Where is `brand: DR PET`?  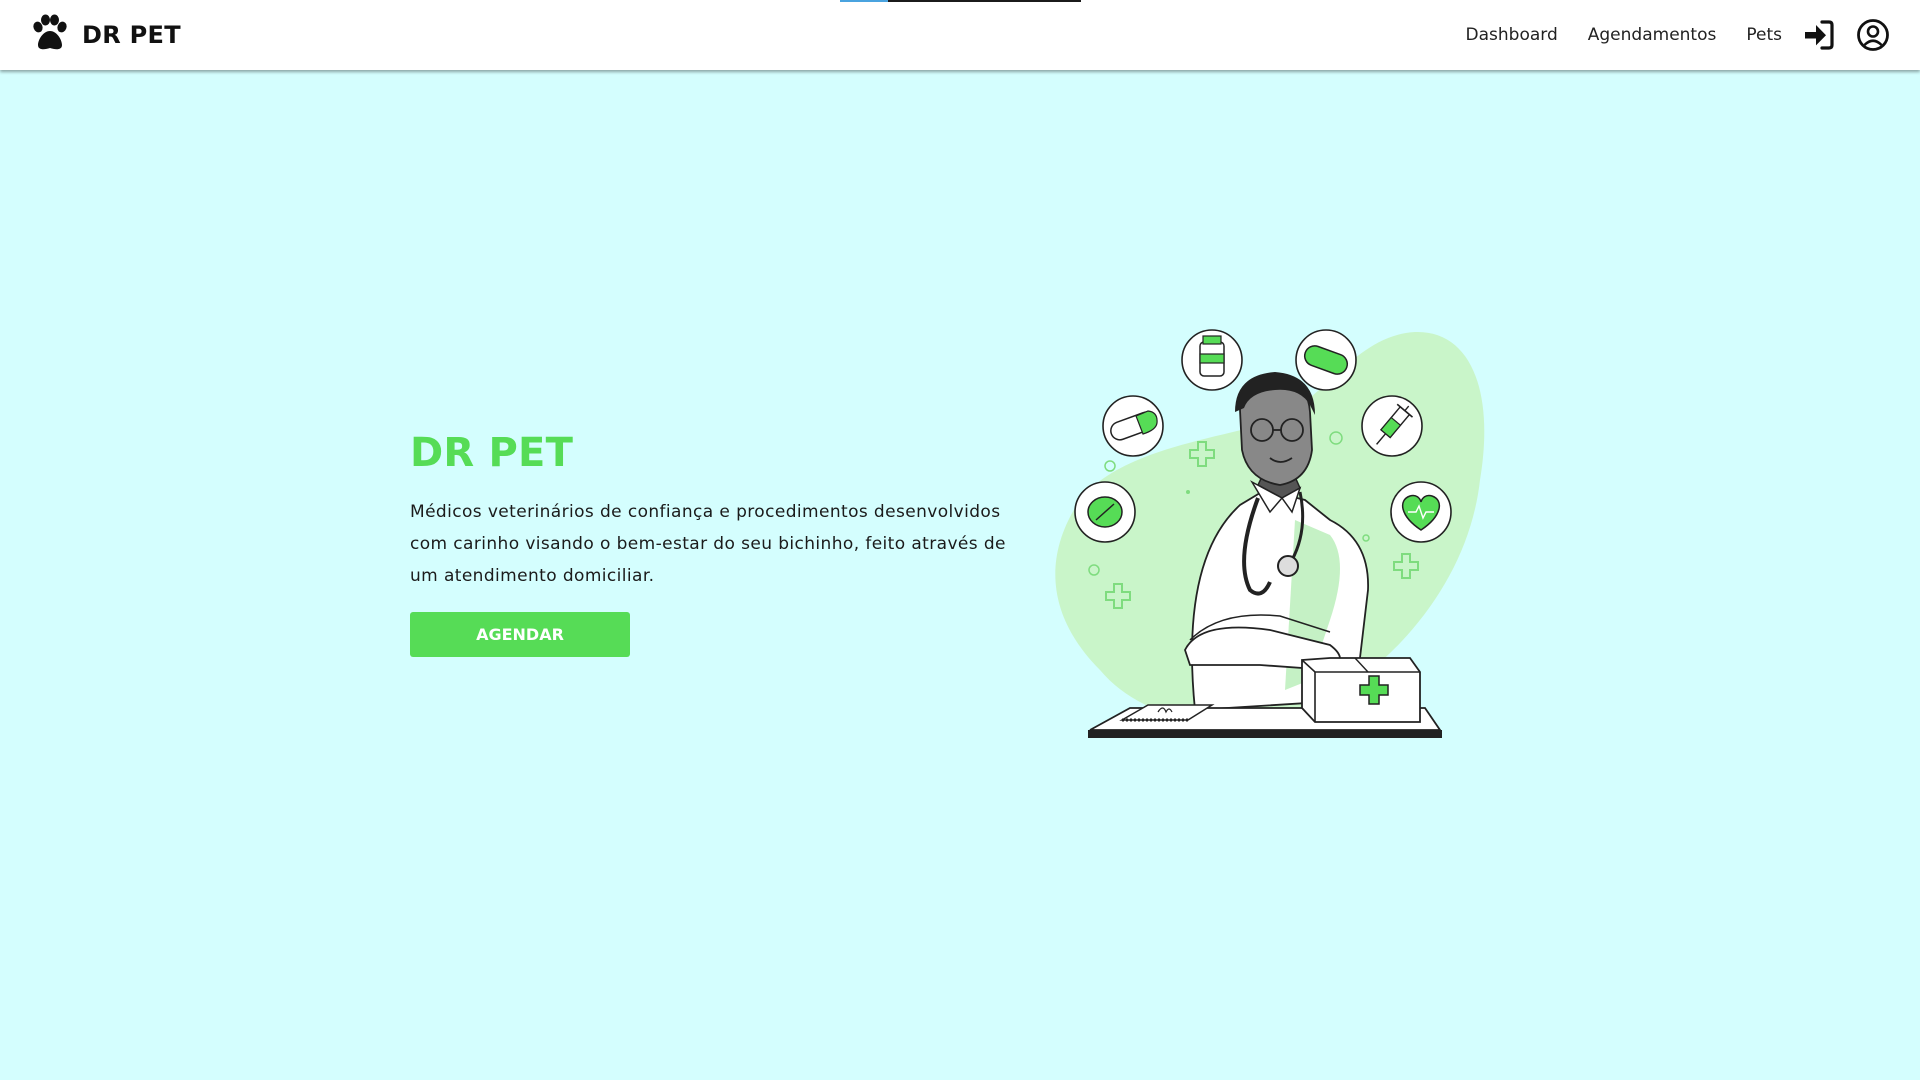 brand: DR PET is located at coordinates (105, 35).